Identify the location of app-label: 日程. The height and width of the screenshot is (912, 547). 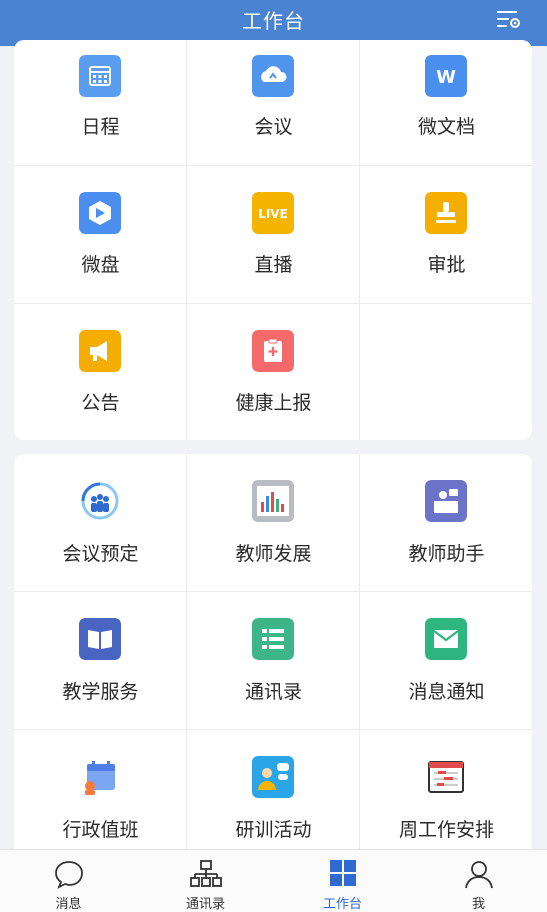
(100, 127).